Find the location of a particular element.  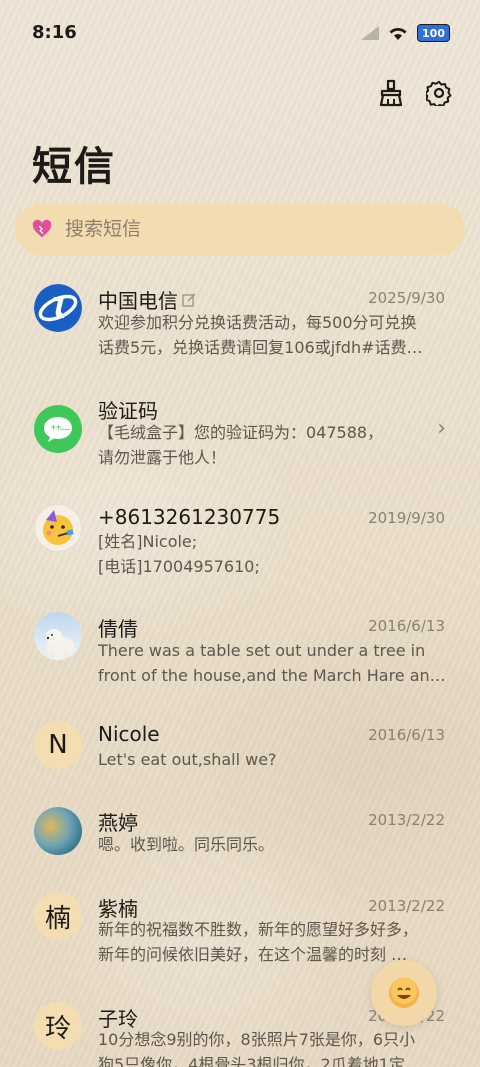

emoji-fab-button is located at coordinates (404, 993).